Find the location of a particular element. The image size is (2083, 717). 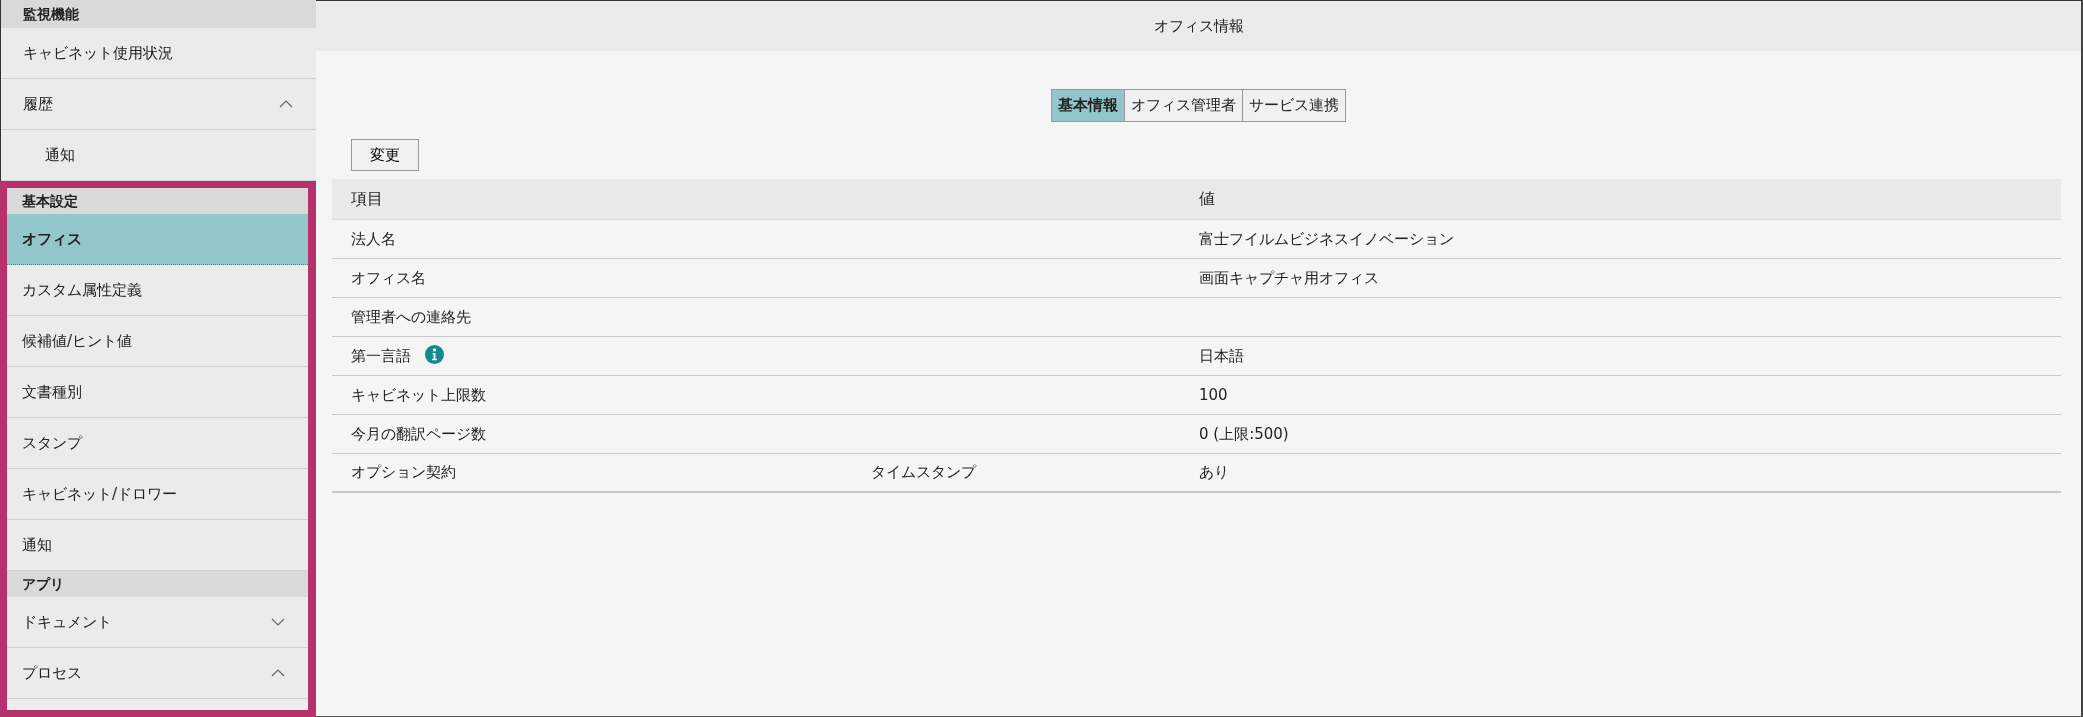

tab: 基本情報 is located at coordinates (1087, 105).